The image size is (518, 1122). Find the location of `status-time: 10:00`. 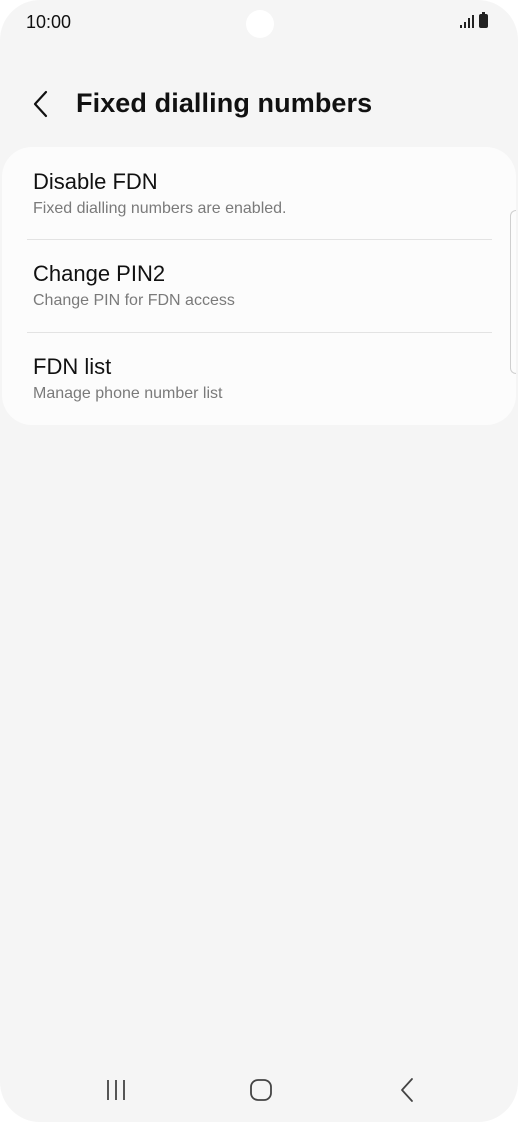

status-time: 10:00 is located at coordinates (49, 22).